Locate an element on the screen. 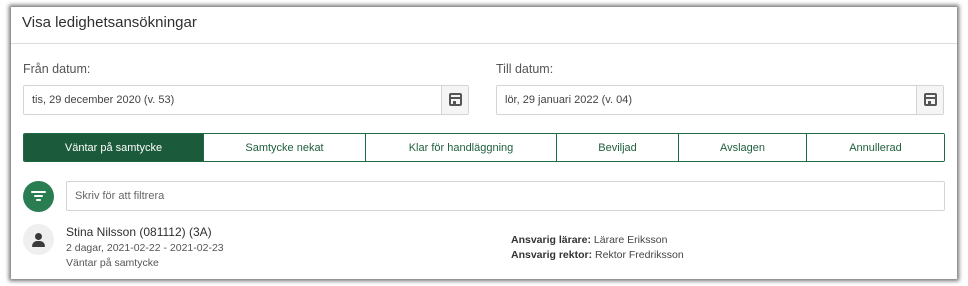 The height and width of the screenshot is (286, 968). panel-header: Visa ledighetsansökningar is located at coordinates (484, 25).